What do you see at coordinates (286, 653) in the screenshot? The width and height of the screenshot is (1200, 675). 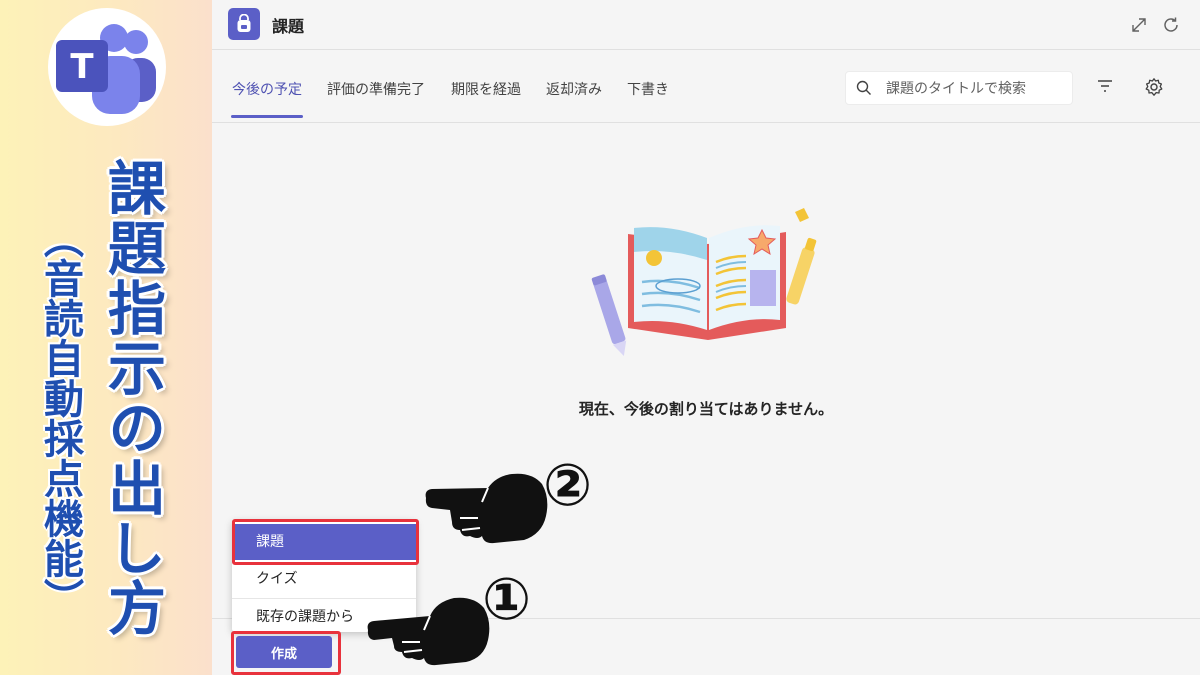 I see `highlight-create` at bounding box center [286, 653].